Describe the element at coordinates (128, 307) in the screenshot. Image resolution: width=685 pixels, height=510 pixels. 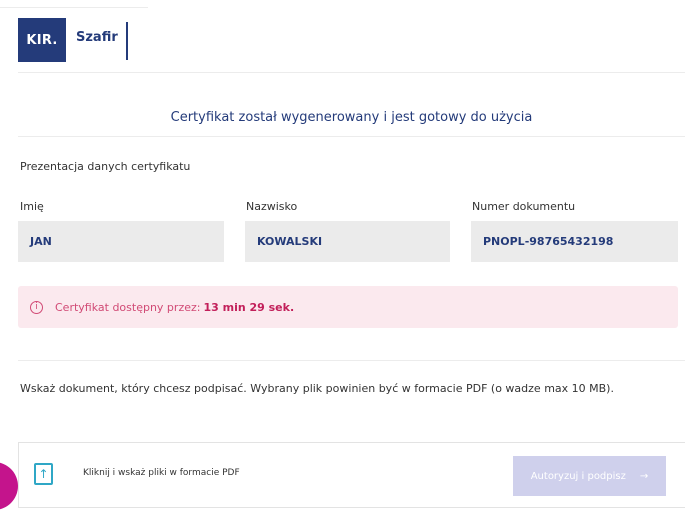
I see `alert-text: Certyfikat dostępny przez:` at that location.